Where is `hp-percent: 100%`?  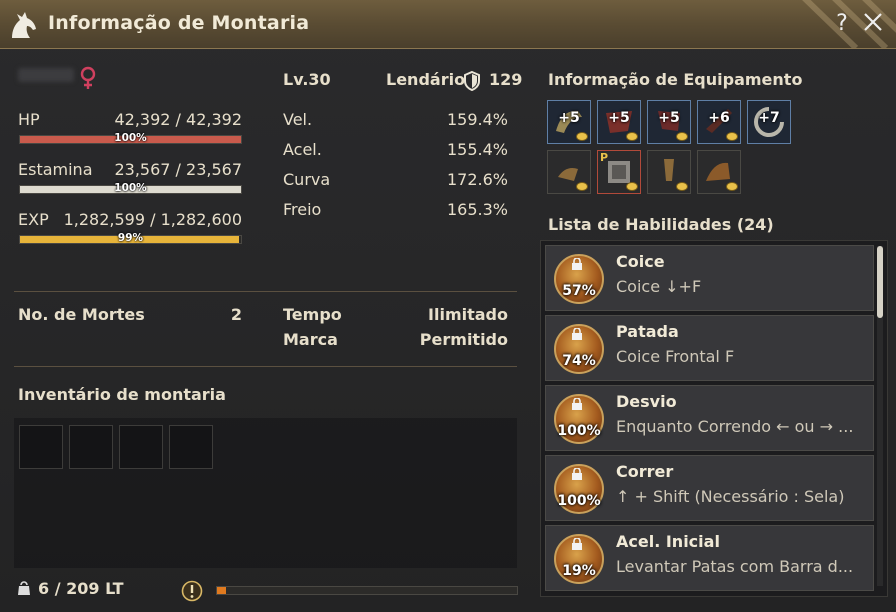
hp-percent: 100% is located at coordinates (130, 138).